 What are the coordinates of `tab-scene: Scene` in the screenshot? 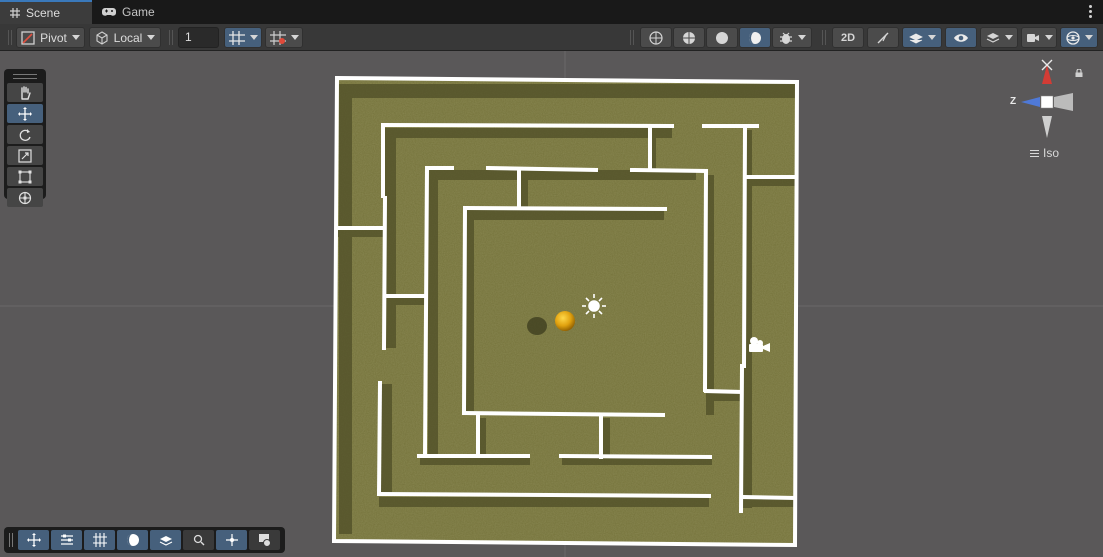 It's located at (46, 12).